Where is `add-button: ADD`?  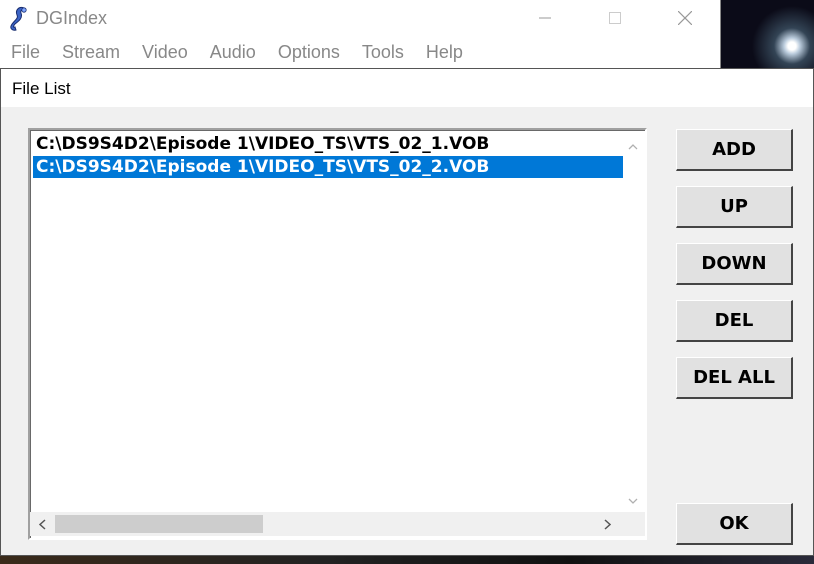
add-button: ADD is located at coordinates (734, 150).